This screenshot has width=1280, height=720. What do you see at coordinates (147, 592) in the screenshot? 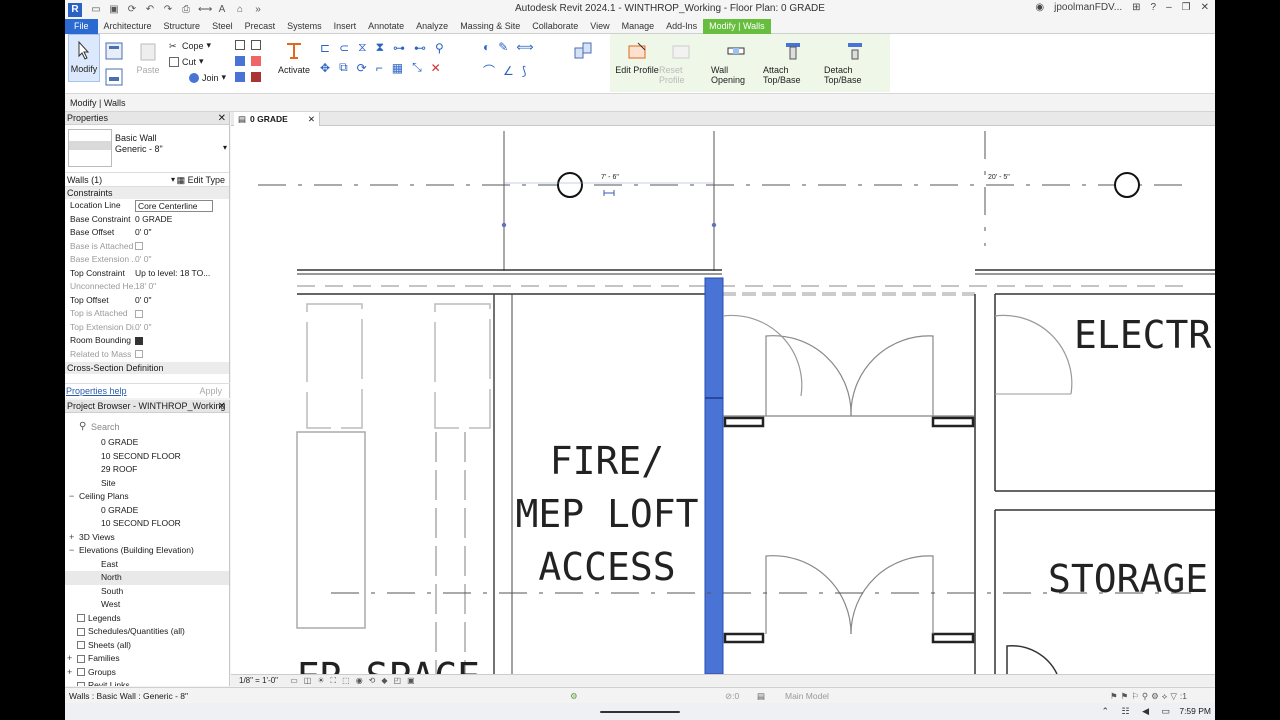
I see `browser-item: South` at bounding box center [147, 592].